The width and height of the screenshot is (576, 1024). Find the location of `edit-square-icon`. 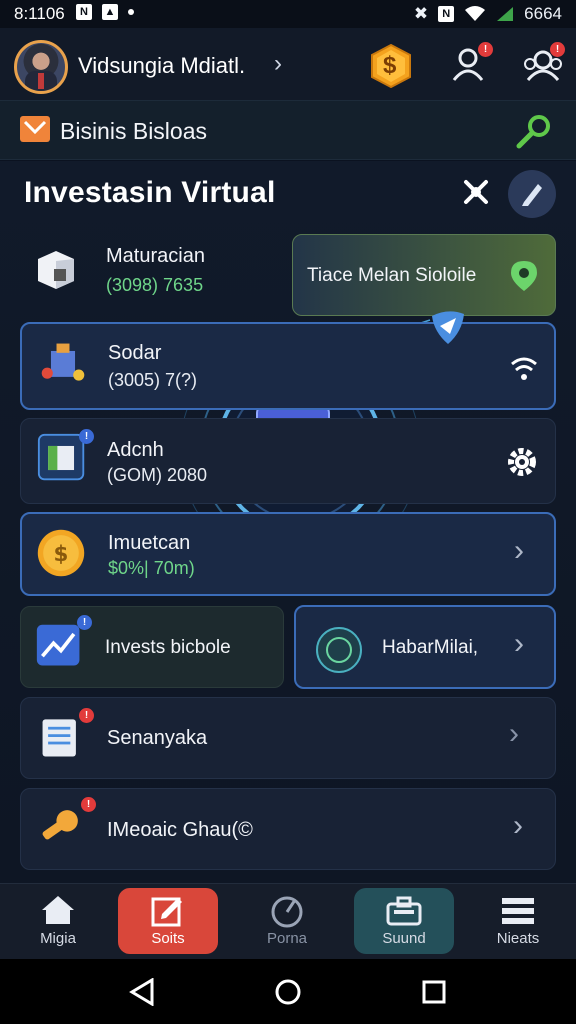

edit-square-icon is located at coordinates (166, 912).